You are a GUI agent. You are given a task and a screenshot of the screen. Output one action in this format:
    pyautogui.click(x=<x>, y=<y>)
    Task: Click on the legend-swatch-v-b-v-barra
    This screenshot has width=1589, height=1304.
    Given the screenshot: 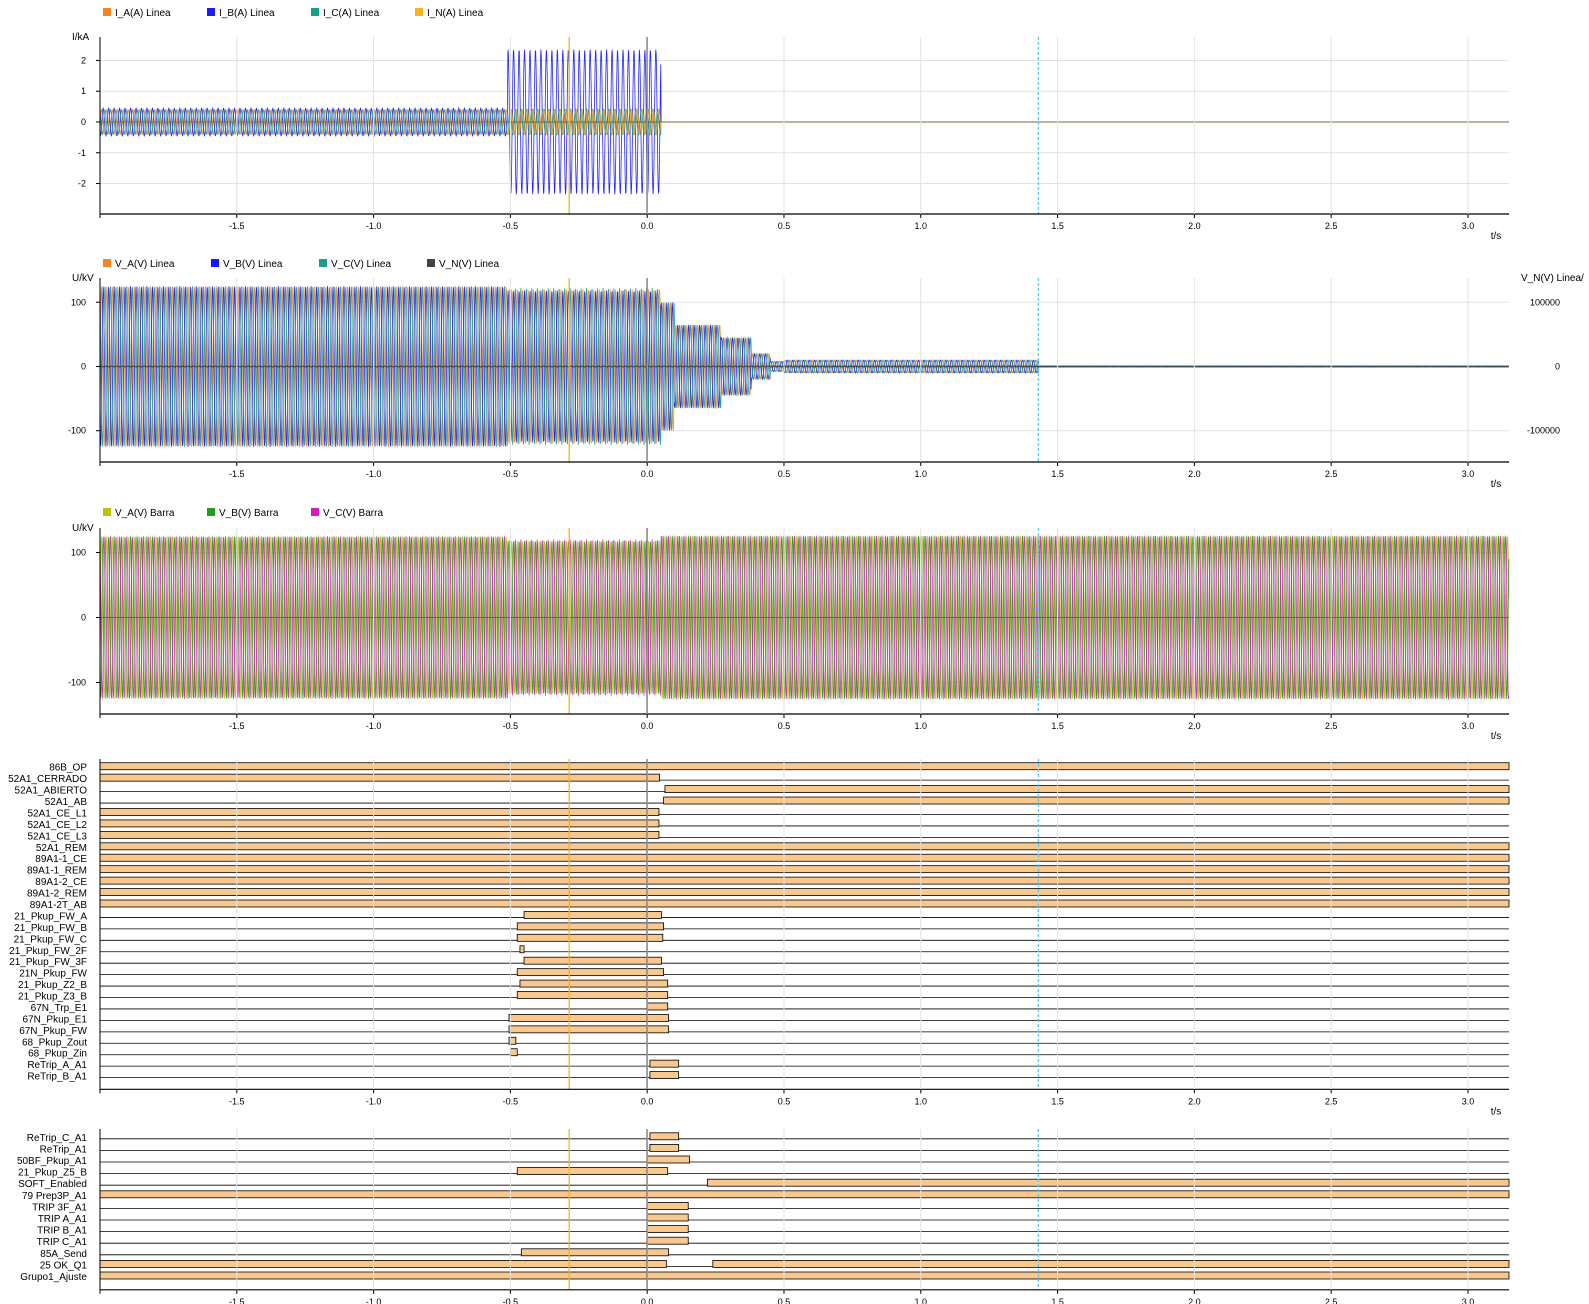 What is the action you would take?
    pyautogui.click(x=211, y=512)
    